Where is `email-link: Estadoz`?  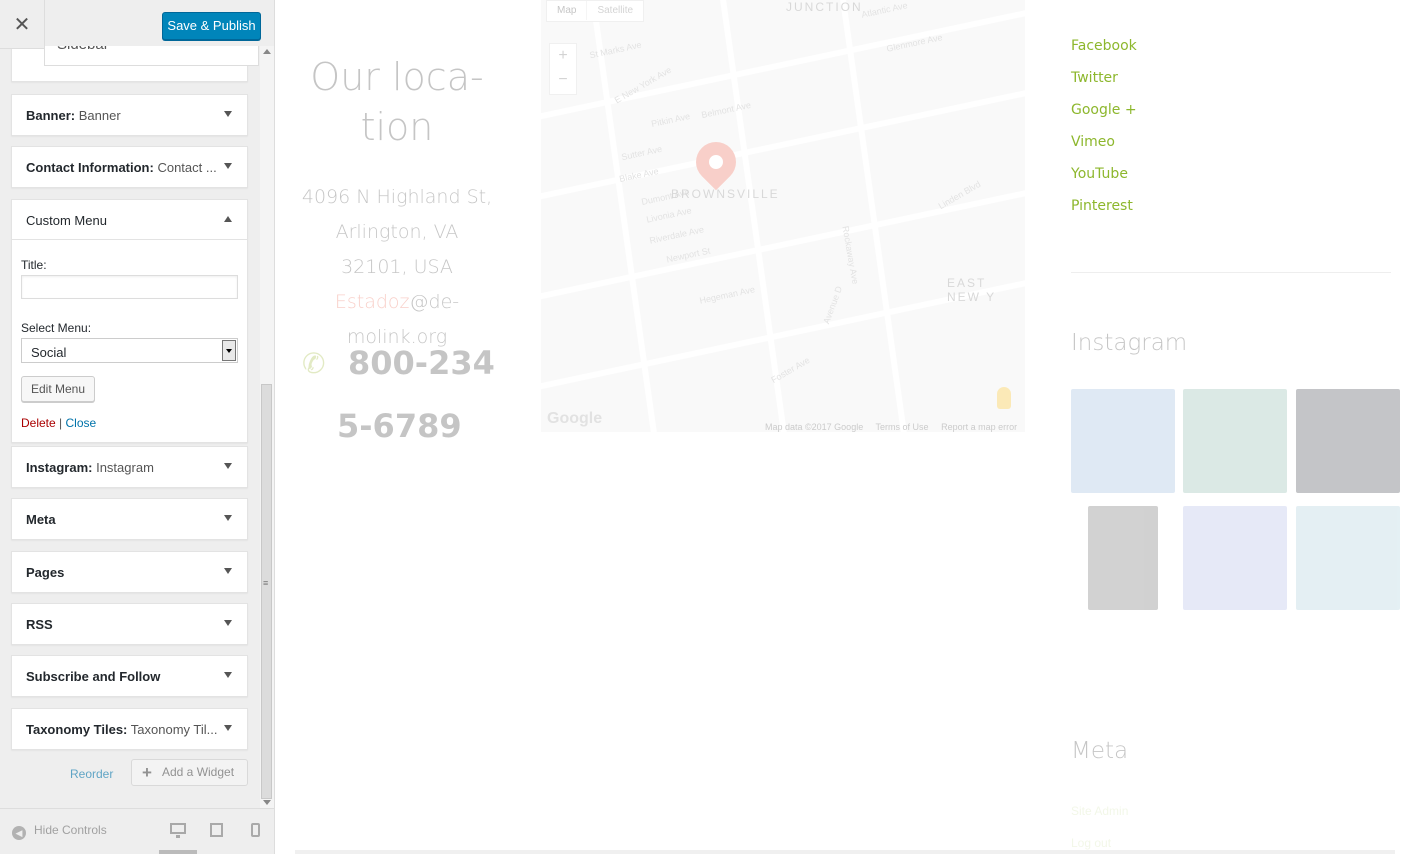
email-link: Estadoz is located at coordinates (372, 302).